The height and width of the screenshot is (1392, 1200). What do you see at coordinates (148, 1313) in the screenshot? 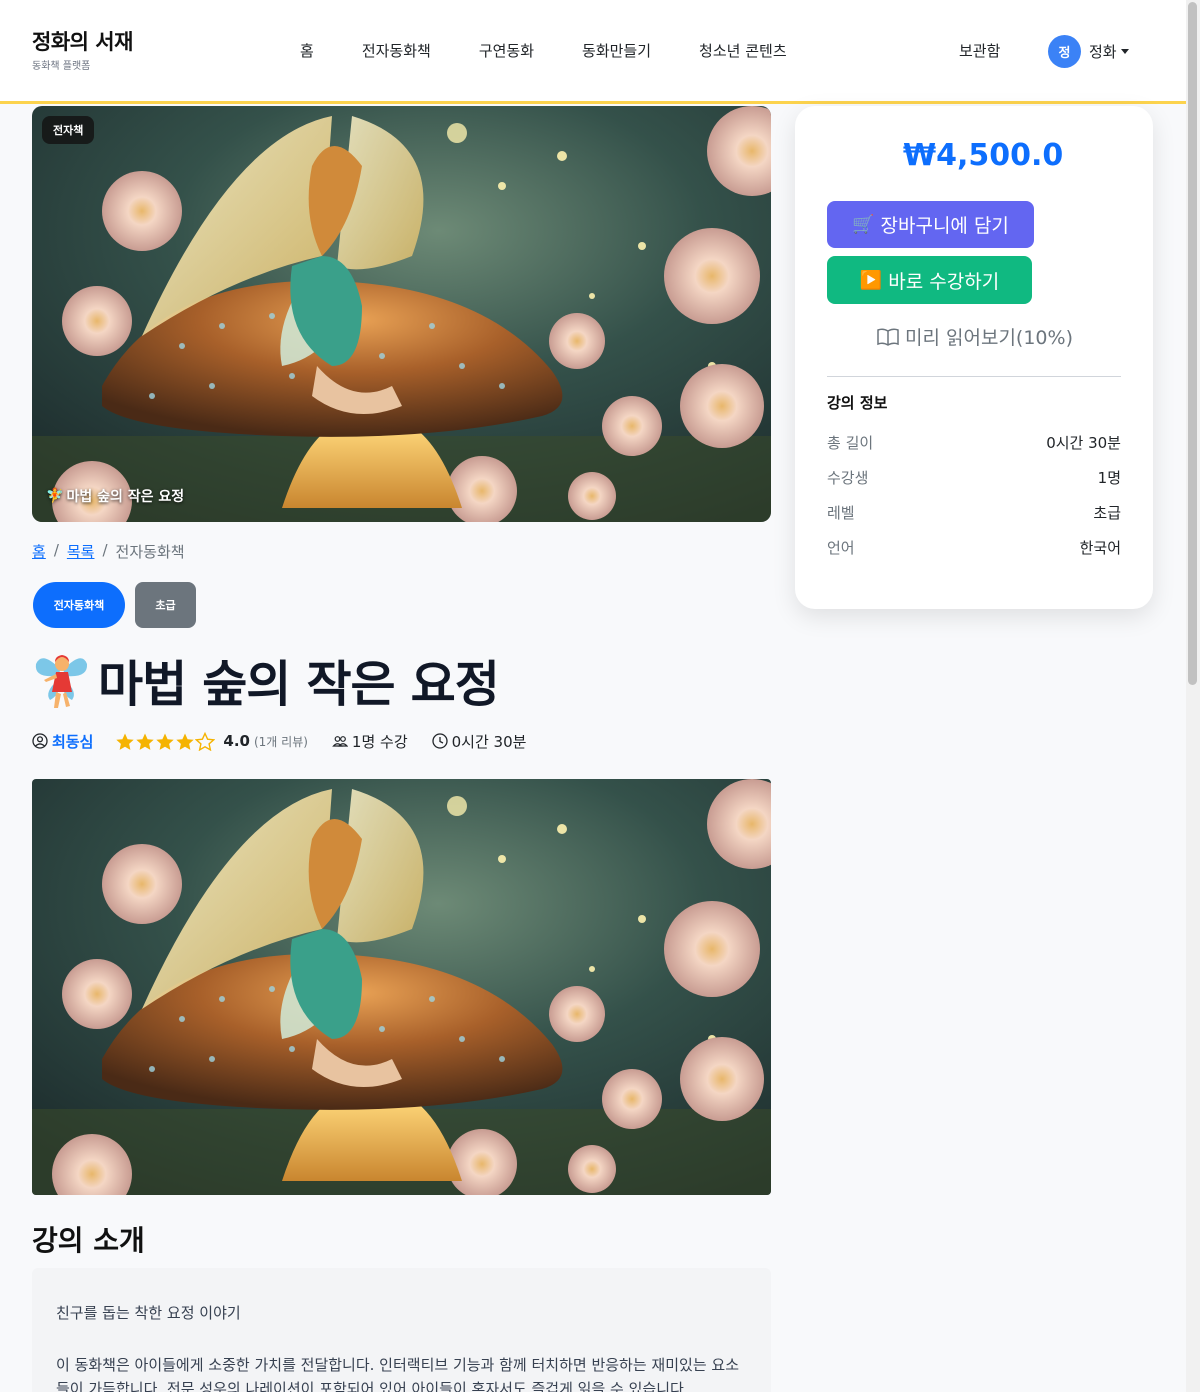
I see `intro-summary: 친구를 돕는 착한 요정 이야기` at bounding box center [148, 1313].